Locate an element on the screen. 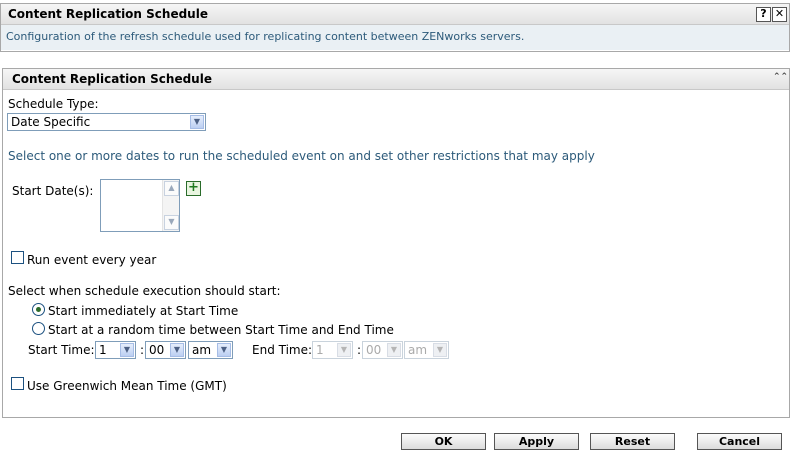 This screenshot has width=791, height=455. end-ampm-value: am is located at coordinates (418, 350).